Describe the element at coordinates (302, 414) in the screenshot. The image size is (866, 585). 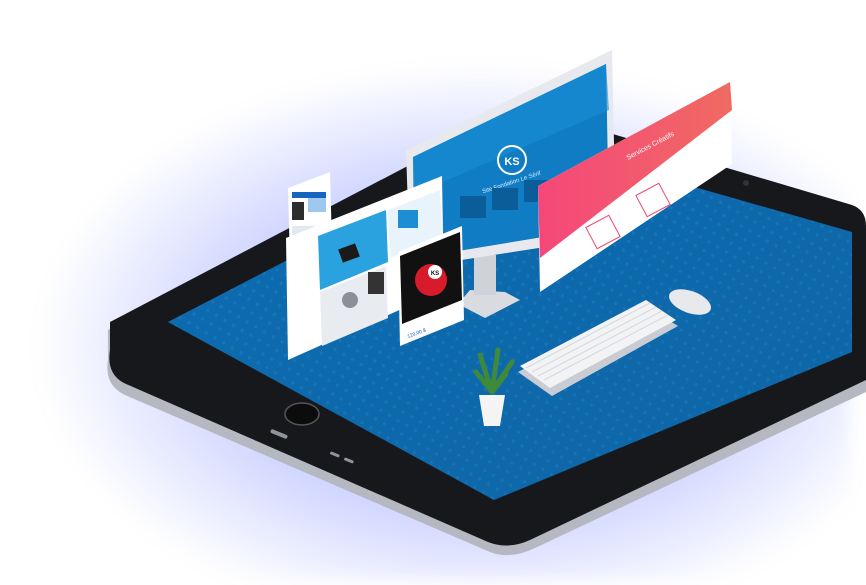
I see `home-button-icon` at that location.